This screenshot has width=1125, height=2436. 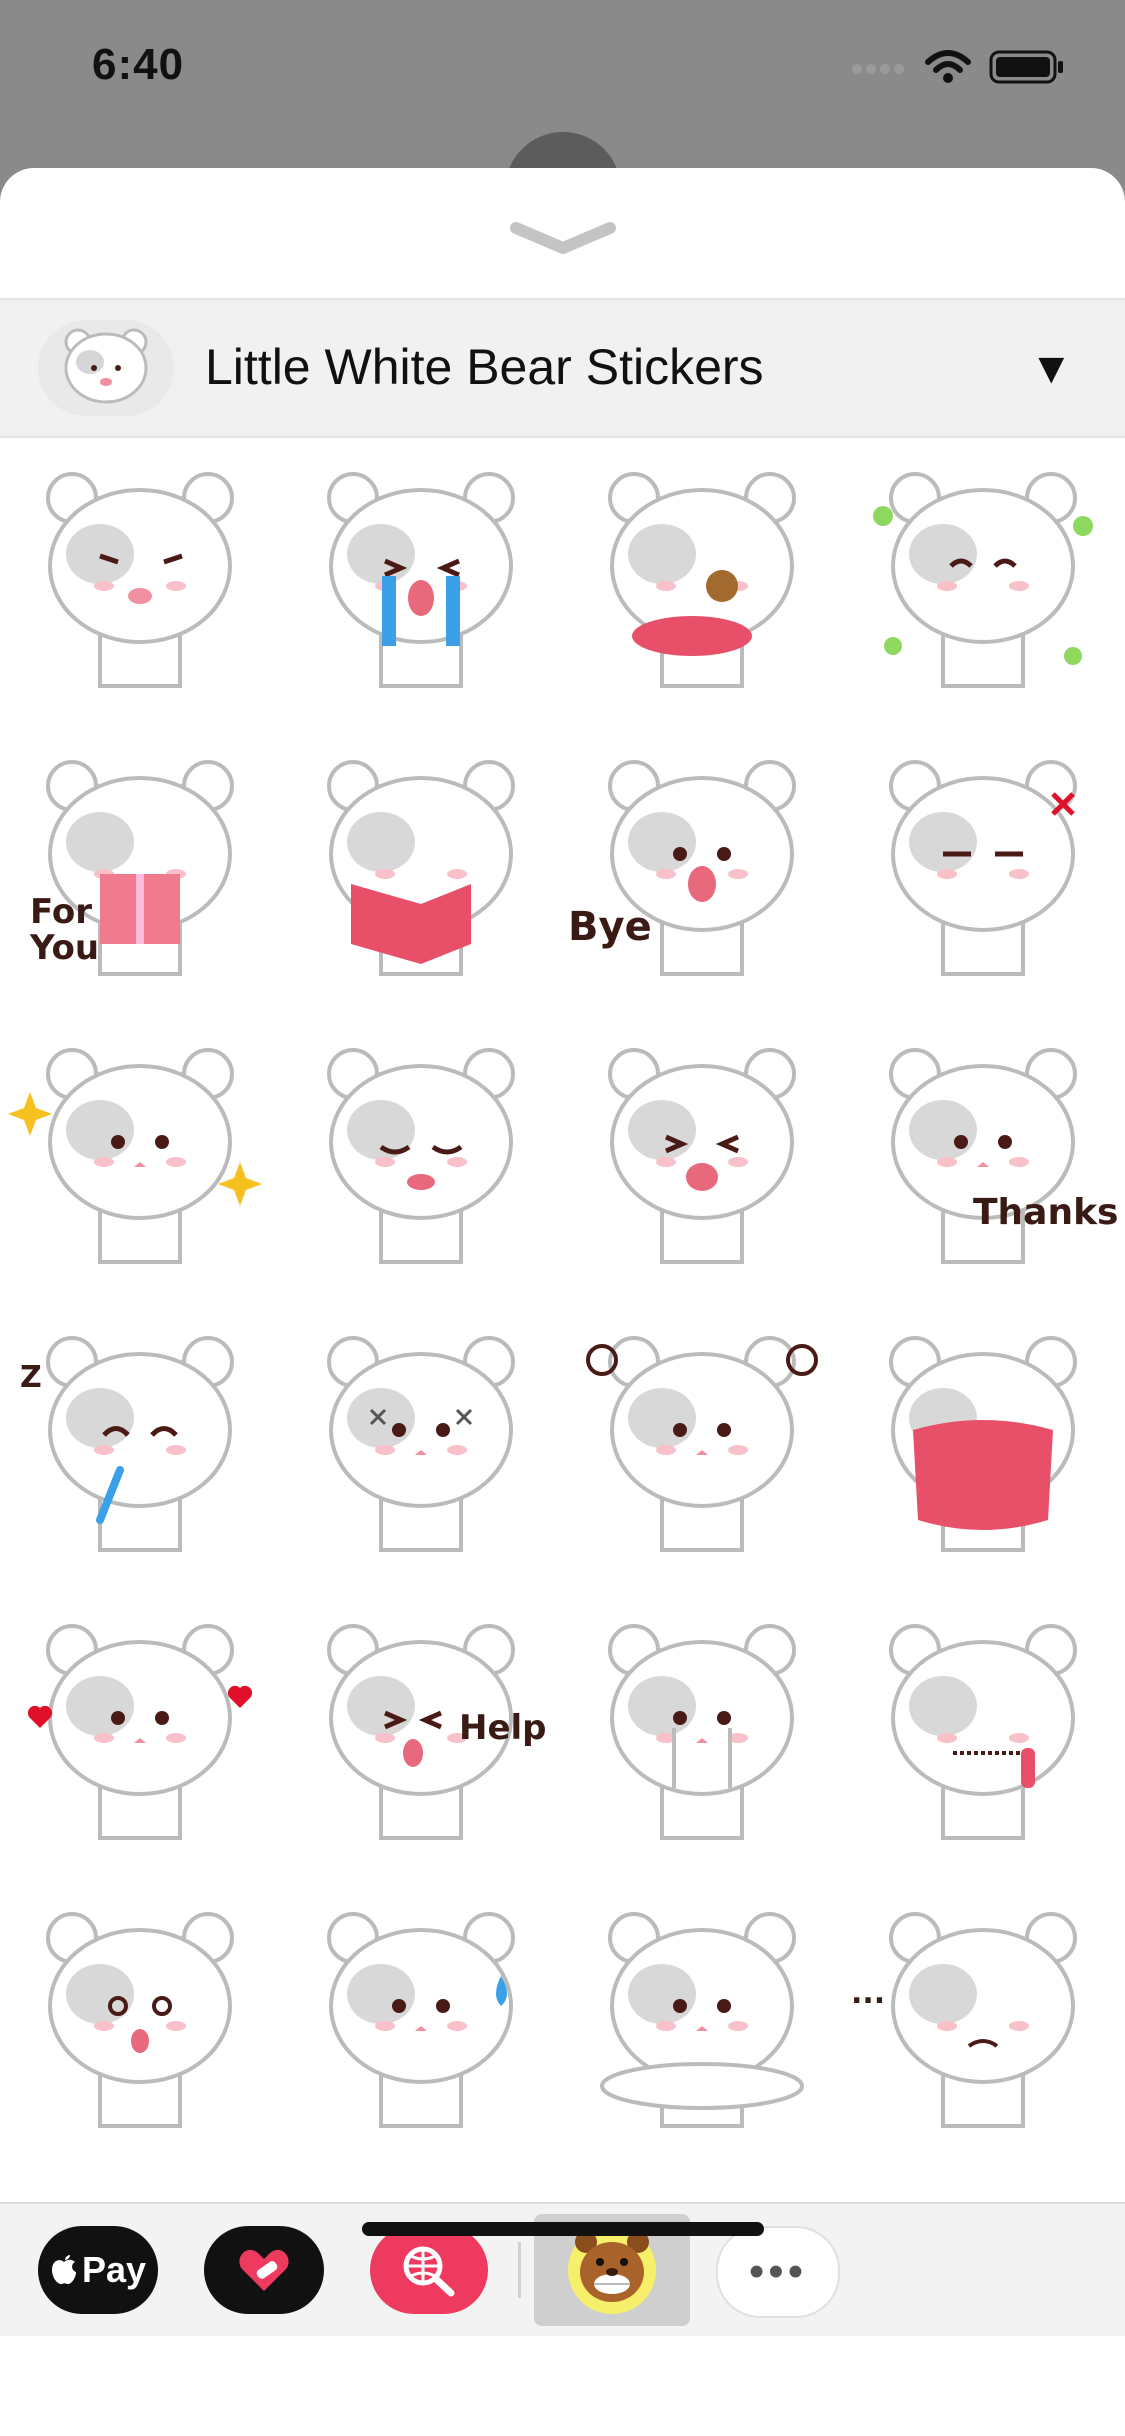 What do you see at coordinates (983, 1444) in the screenshot?
I see `sticker-pillow` at bounding box center [983, 1444].